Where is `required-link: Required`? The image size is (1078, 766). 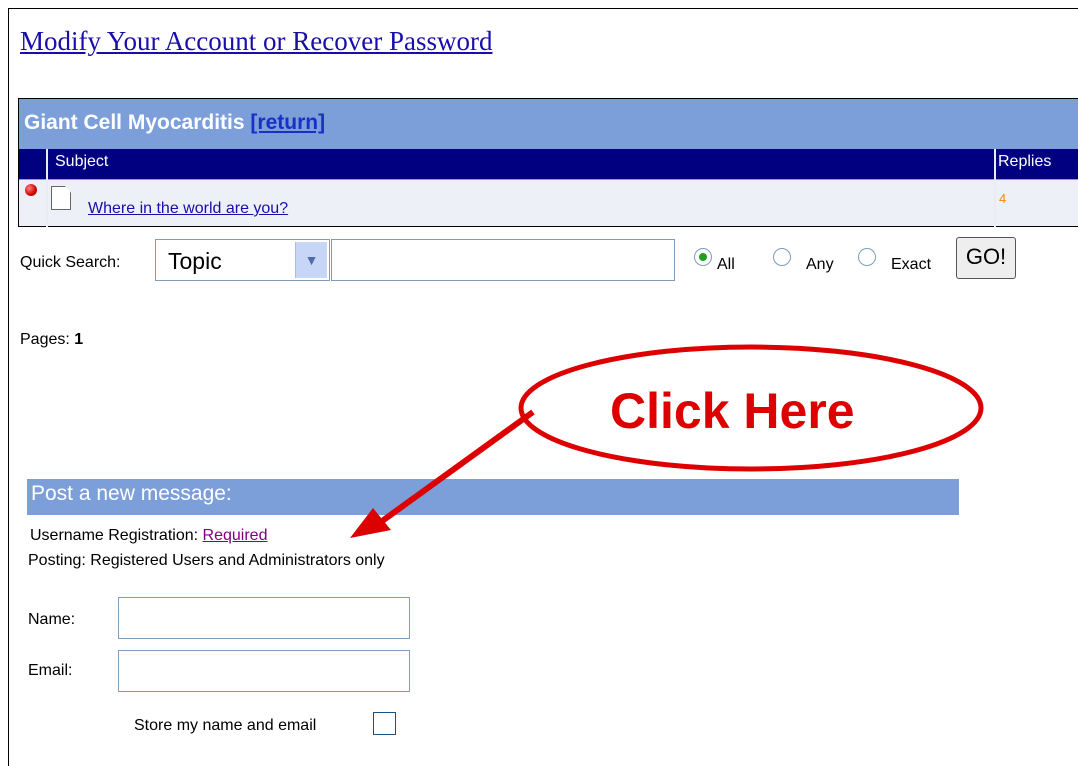 required-link: Required is located at coordinates (235, 535).